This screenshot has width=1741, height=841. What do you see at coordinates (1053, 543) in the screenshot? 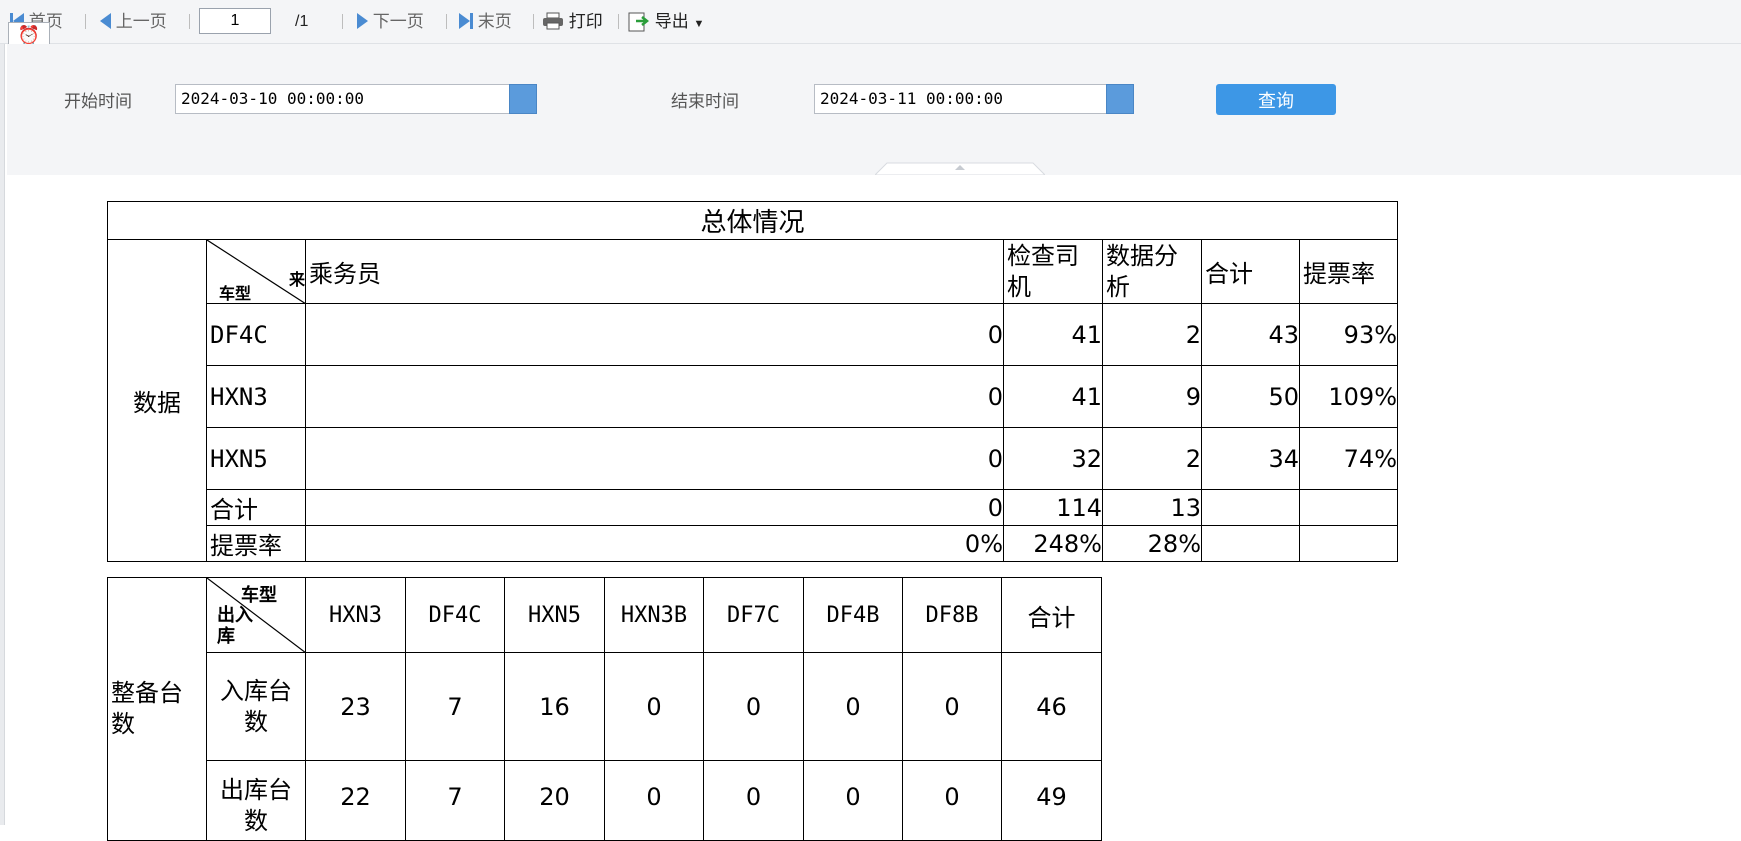
I see `cell: 248%` at bounding box center [1053, 543].